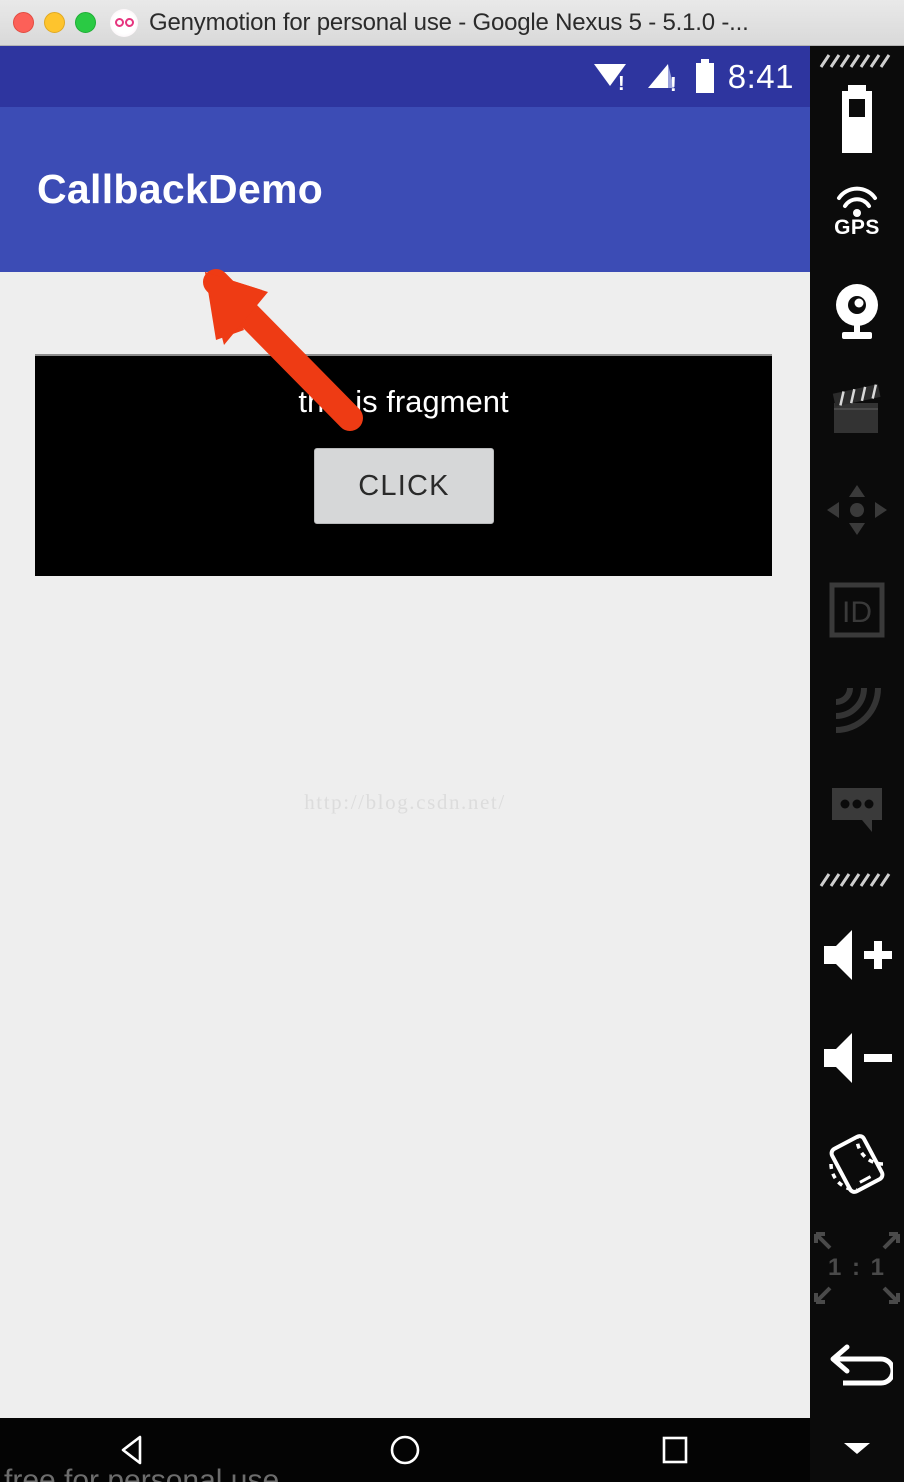 The height and width of the screenshot is (1482, 904). I want to click on id-box-icon: ID, so click(857, 610).